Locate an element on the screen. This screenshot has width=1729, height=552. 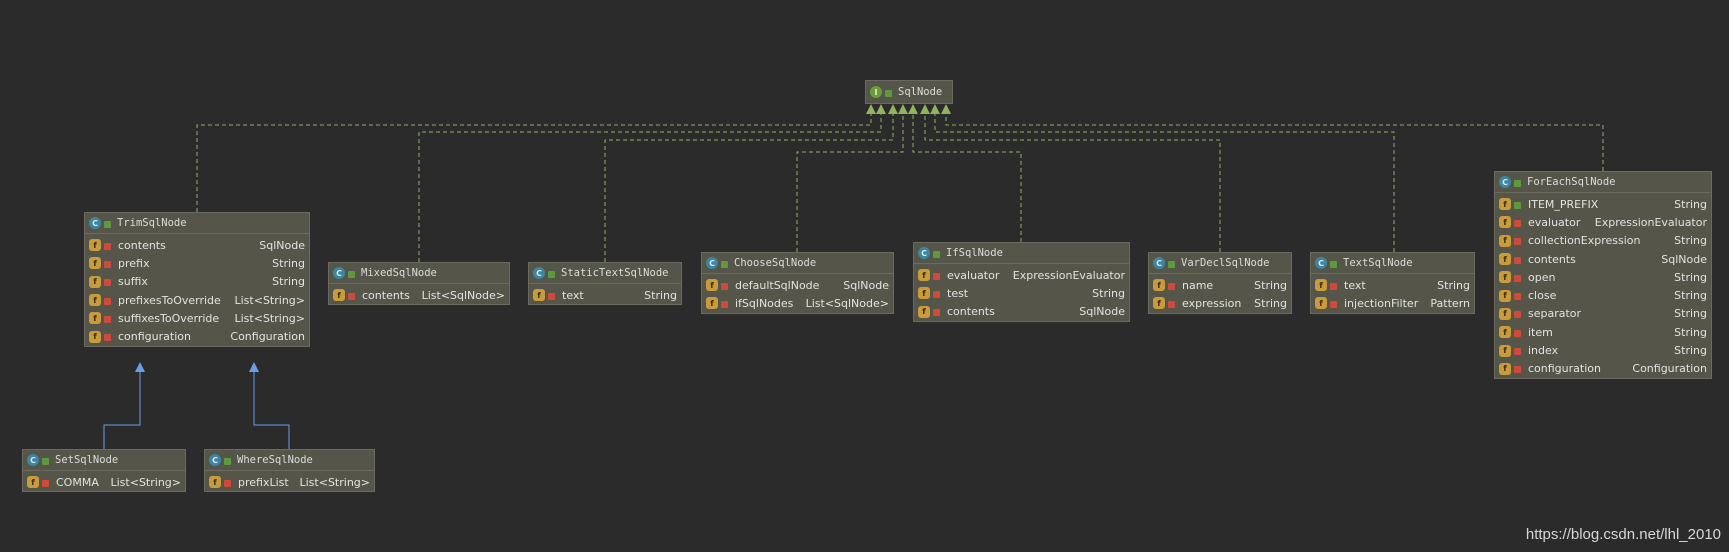
field-row: f suffix String is located at coordinates (197, 282).